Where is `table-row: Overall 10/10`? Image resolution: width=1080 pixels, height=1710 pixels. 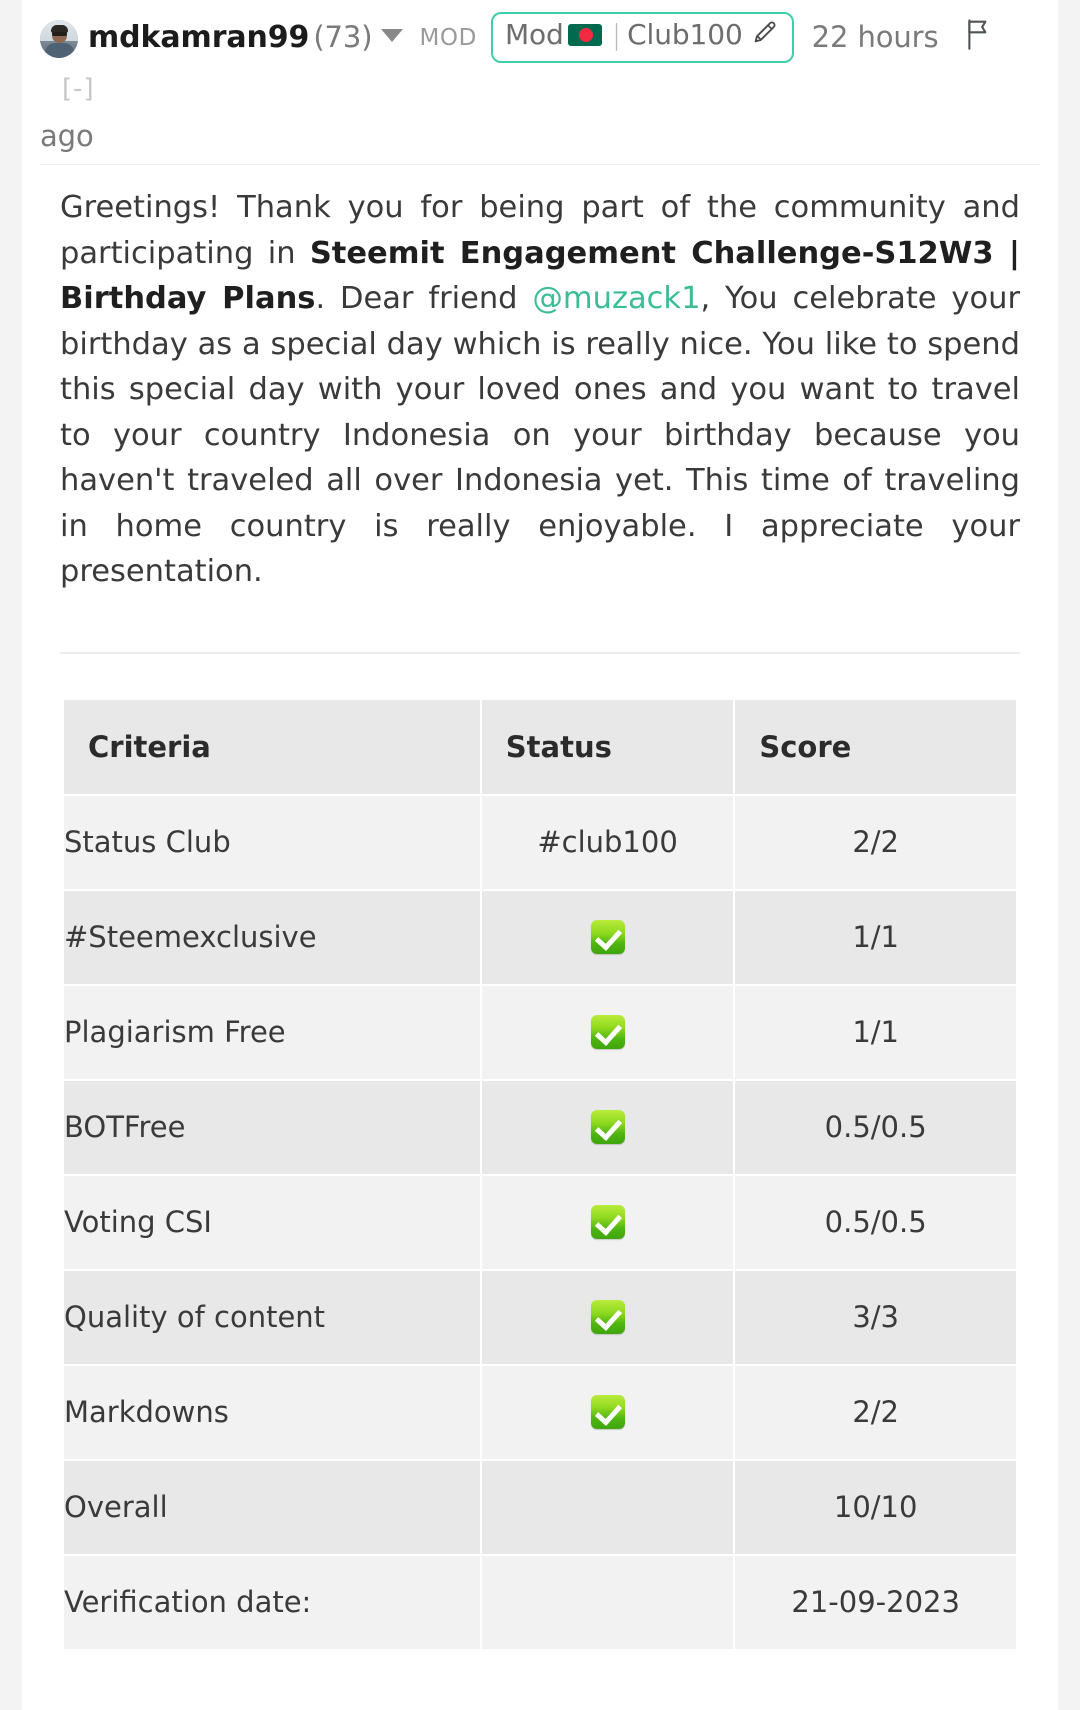
table-row: Overall 10/10 is located at coordinates (540, 1507).